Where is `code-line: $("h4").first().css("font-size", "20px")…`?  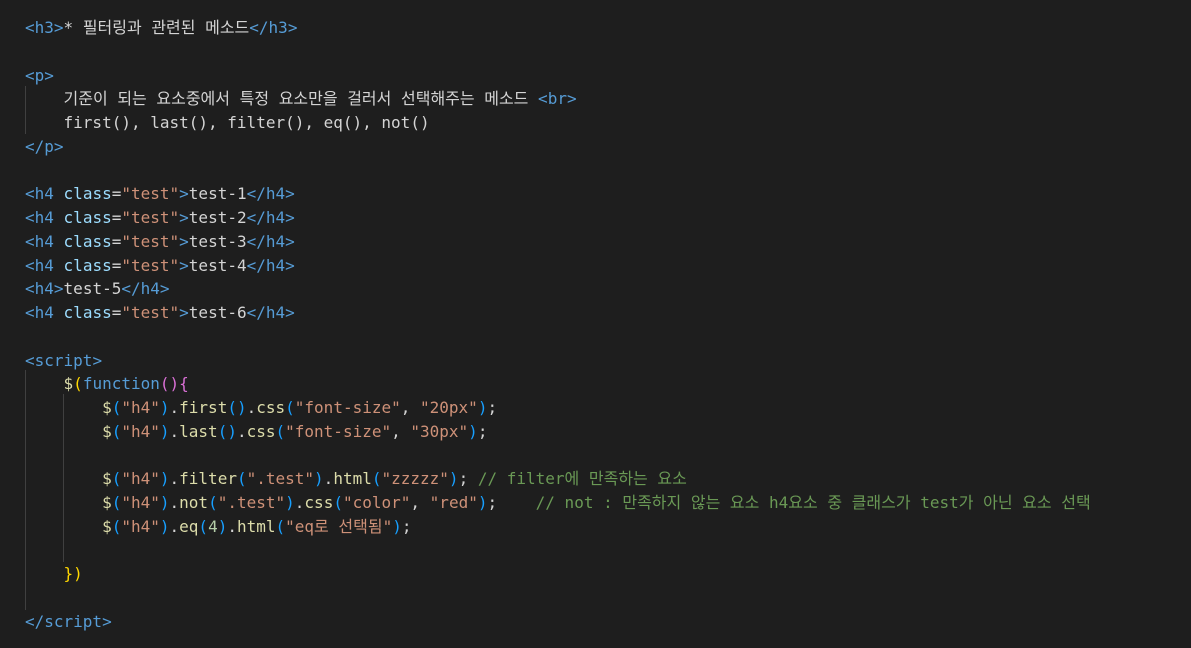 code-line: $("h4").first().css("font-size", "20px")… is located at coordinates (261, 408).